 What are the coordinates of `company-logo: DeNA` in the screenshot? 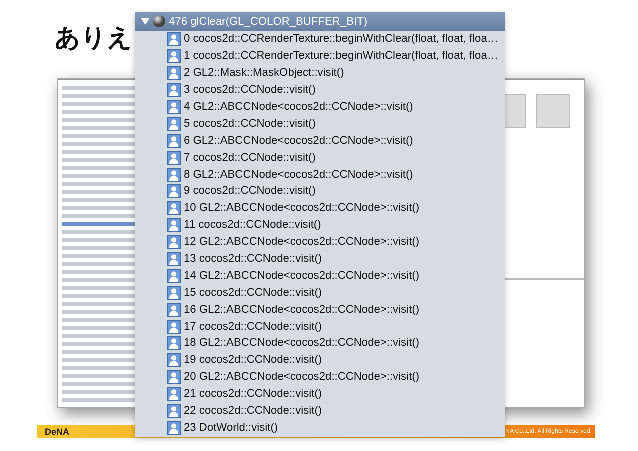 It's located at (57, 431).